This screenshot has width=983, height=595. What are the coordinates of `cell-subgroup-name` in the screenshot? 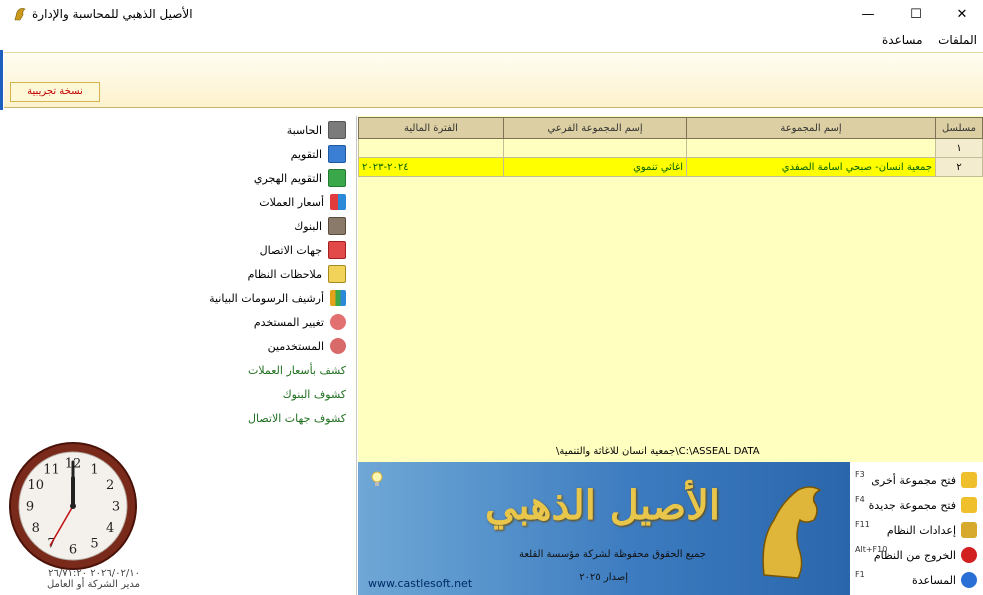 It's located at (595, 148).